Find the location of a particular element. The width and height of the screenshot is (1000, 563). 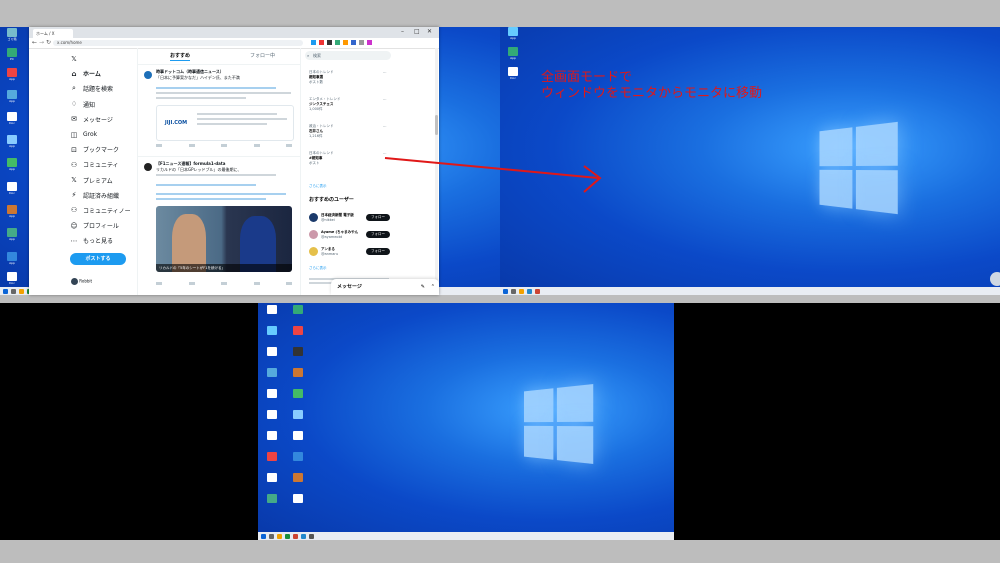

link-card: JIJI.COM is located at coordinates (225, 123).